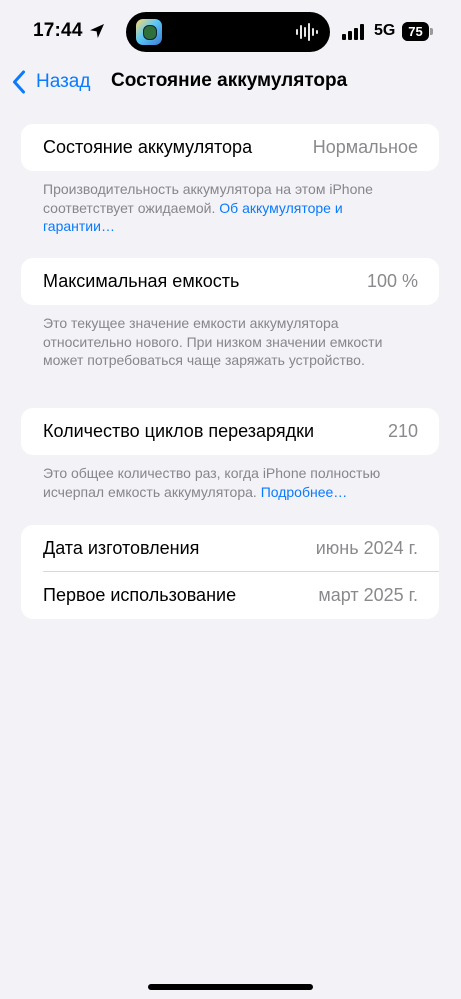 This screenshot has height=999, width=461. I want to click on battery-icon: 75, so click(417, 31).